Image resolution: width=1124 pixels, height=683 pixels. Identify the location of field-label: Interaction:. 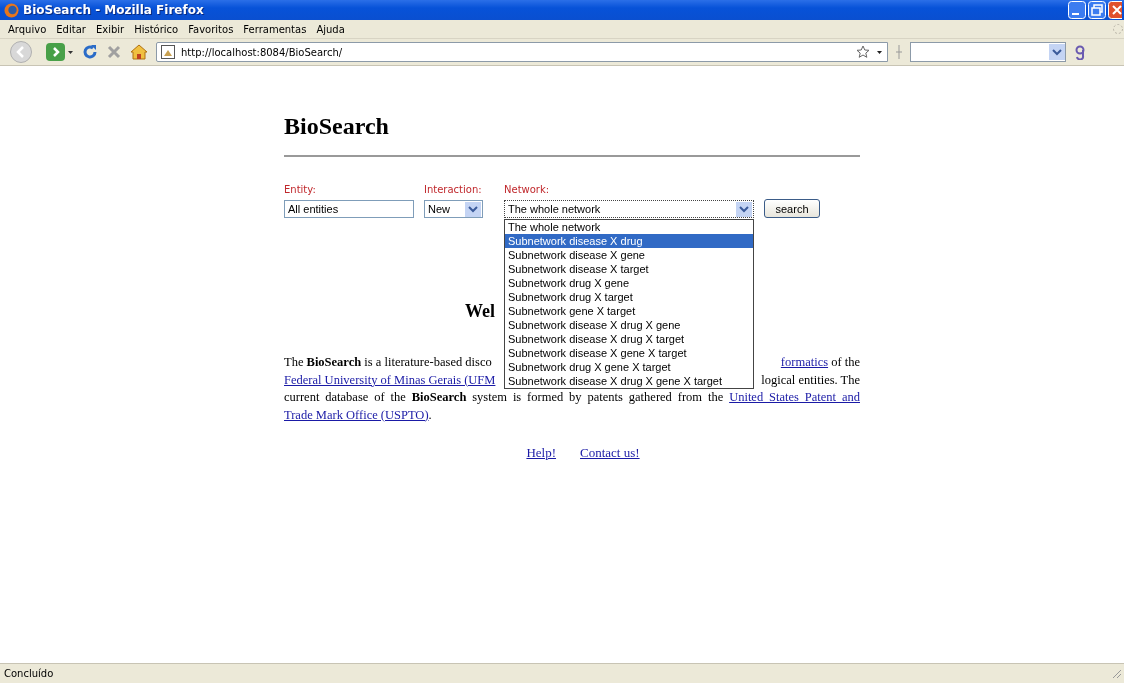
(453, 189).